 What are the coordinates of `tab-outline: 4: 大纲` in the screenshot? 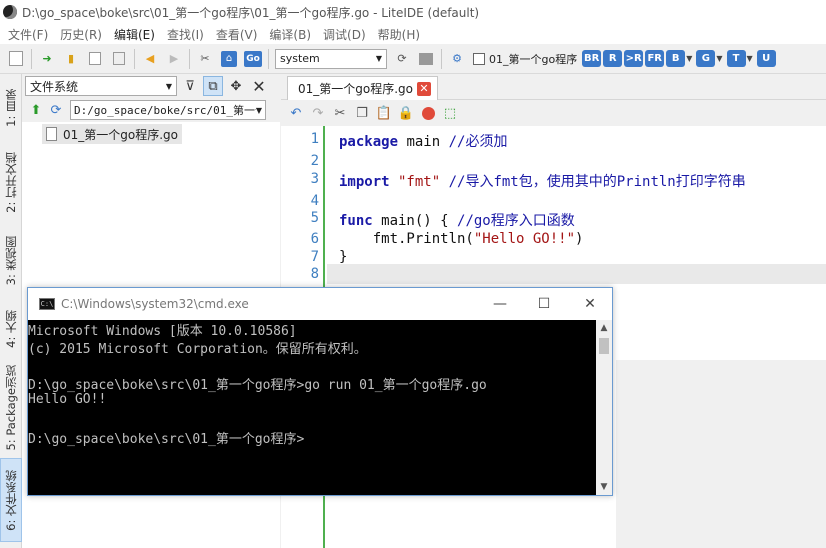 It's located at (11, 329).